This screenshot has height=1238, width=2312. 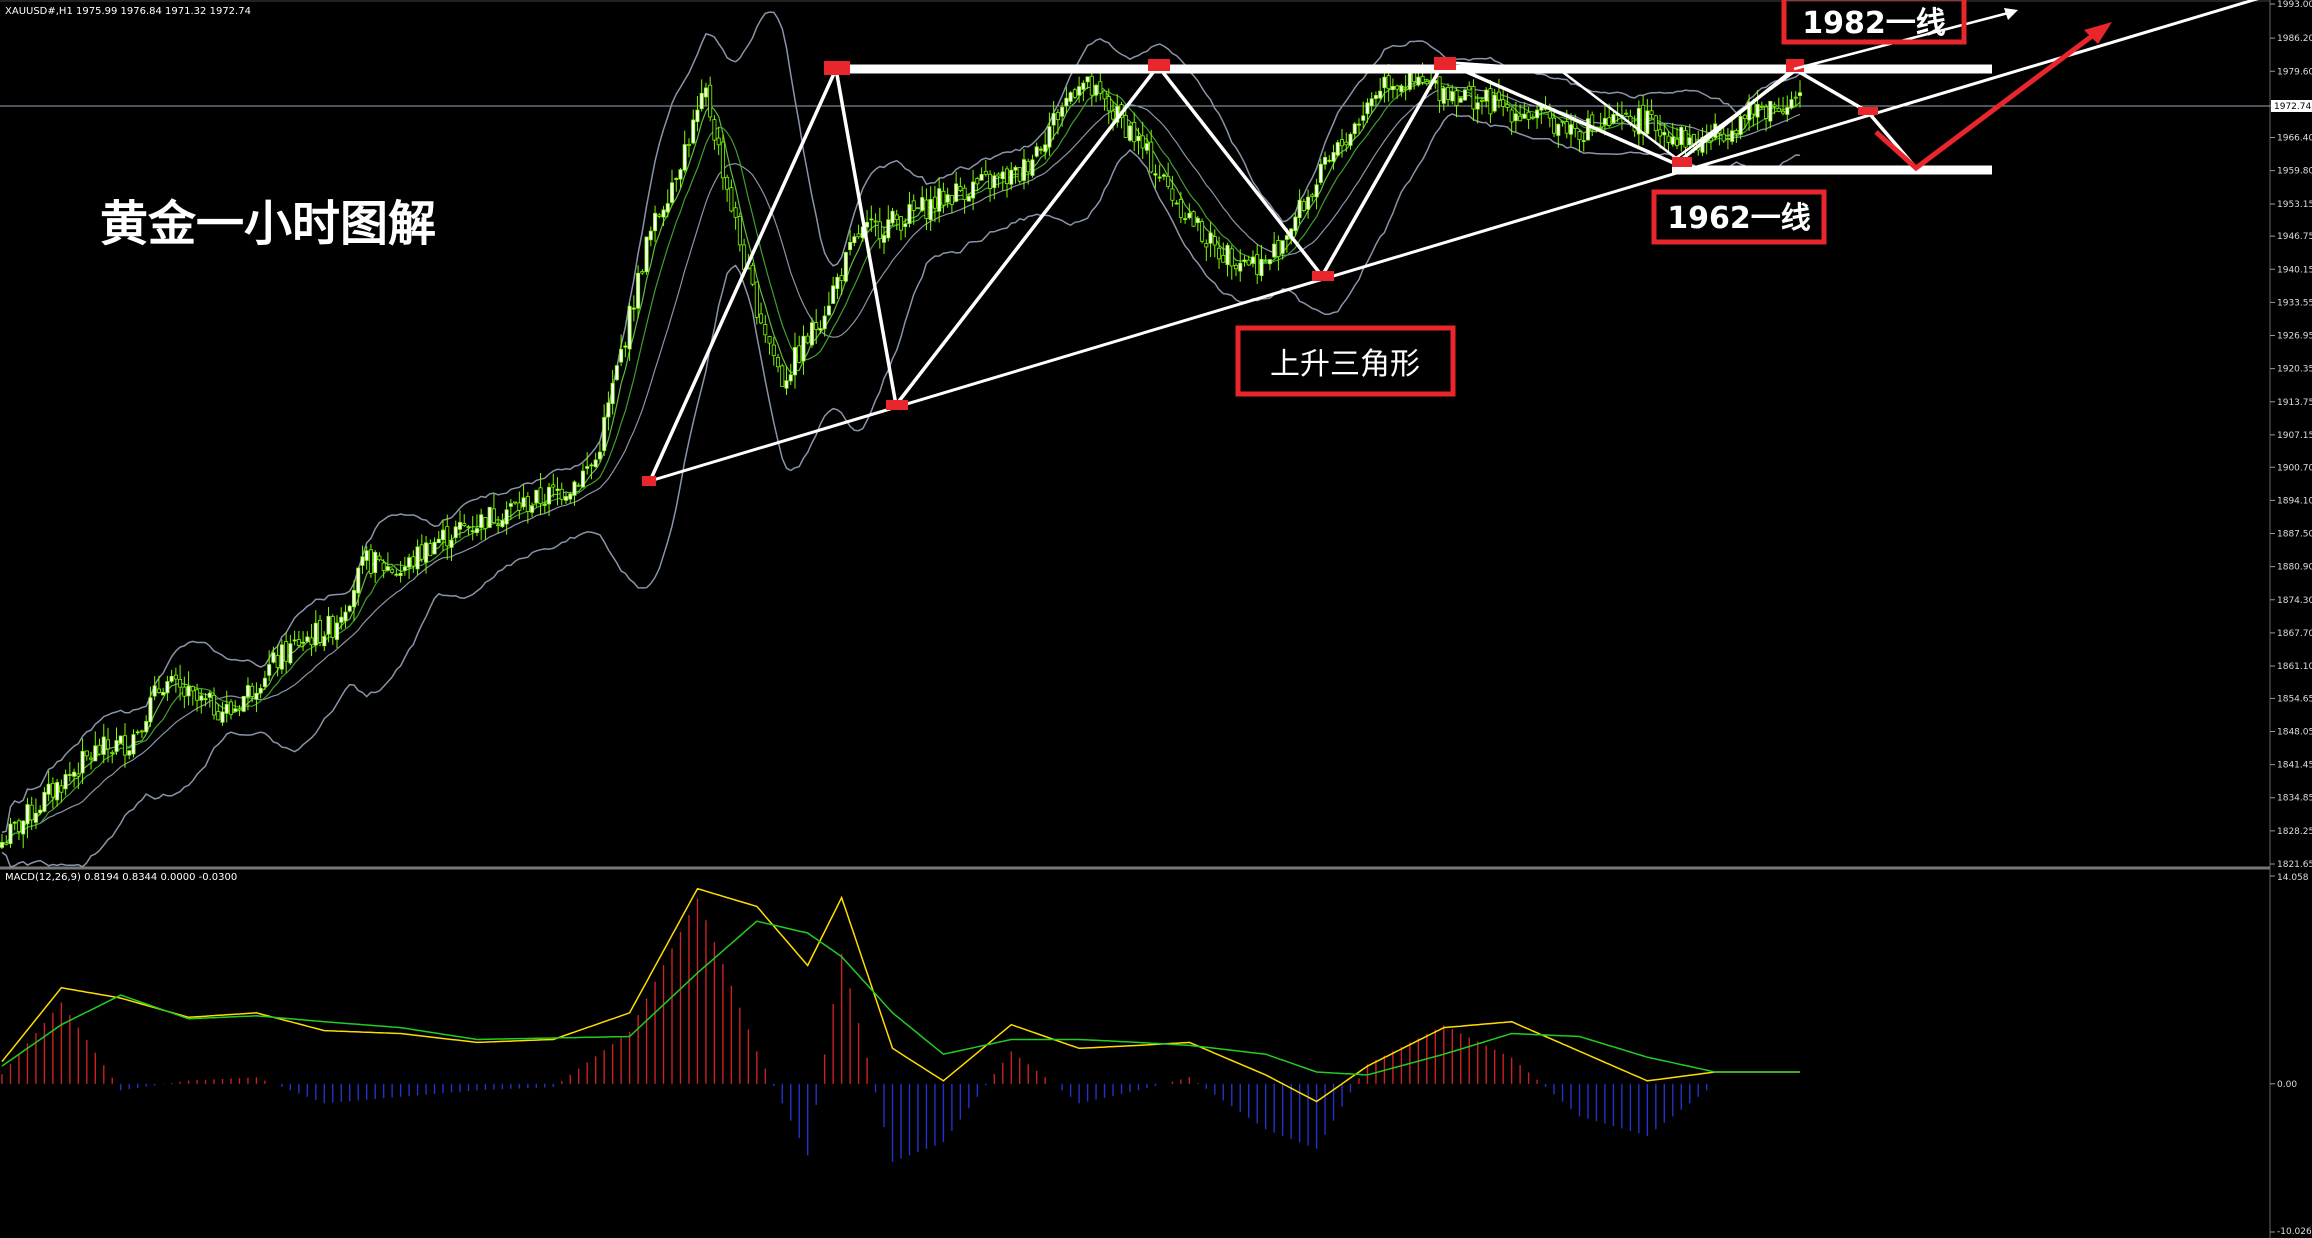 I want to click on price-tick-label: 1953.15, so click(x=2294, y=205).